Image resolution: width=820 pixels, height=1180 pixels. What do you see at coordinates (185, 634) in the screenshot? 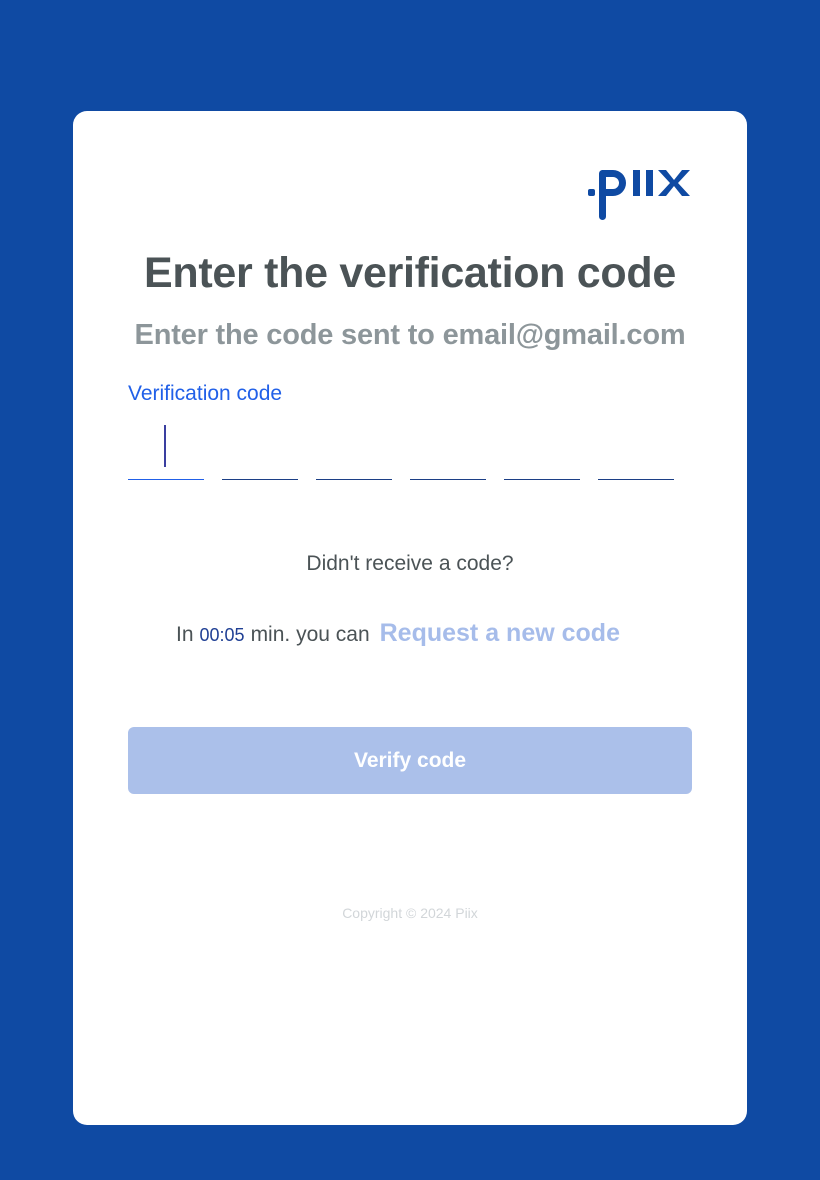
I see `timer-prefix: In` at bounding box center [185, 634].